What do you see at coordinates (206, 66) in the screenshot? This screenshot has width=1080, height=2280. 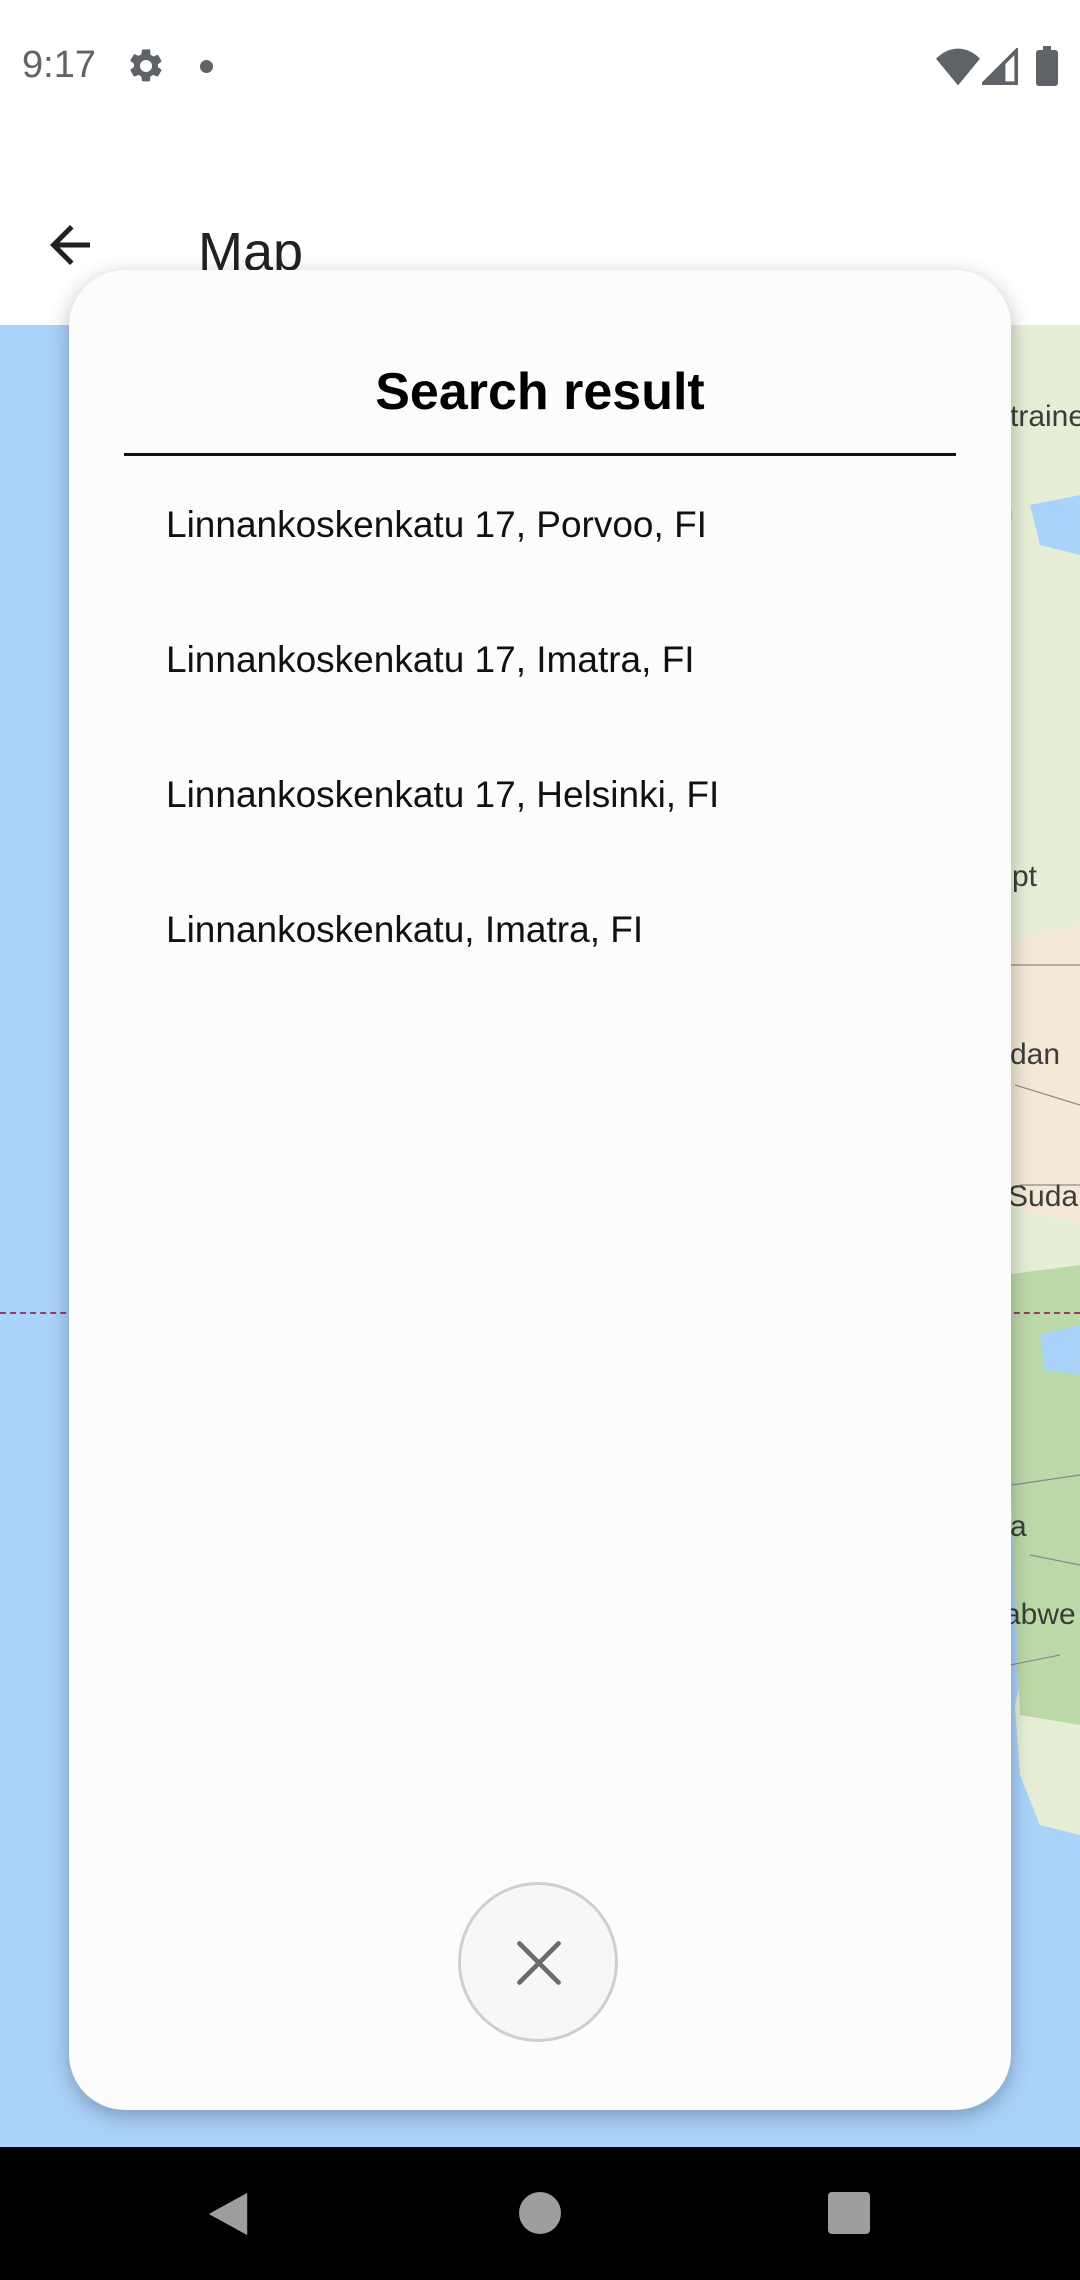 I see `notification-dot-icon` at bounding box center [206, 66].